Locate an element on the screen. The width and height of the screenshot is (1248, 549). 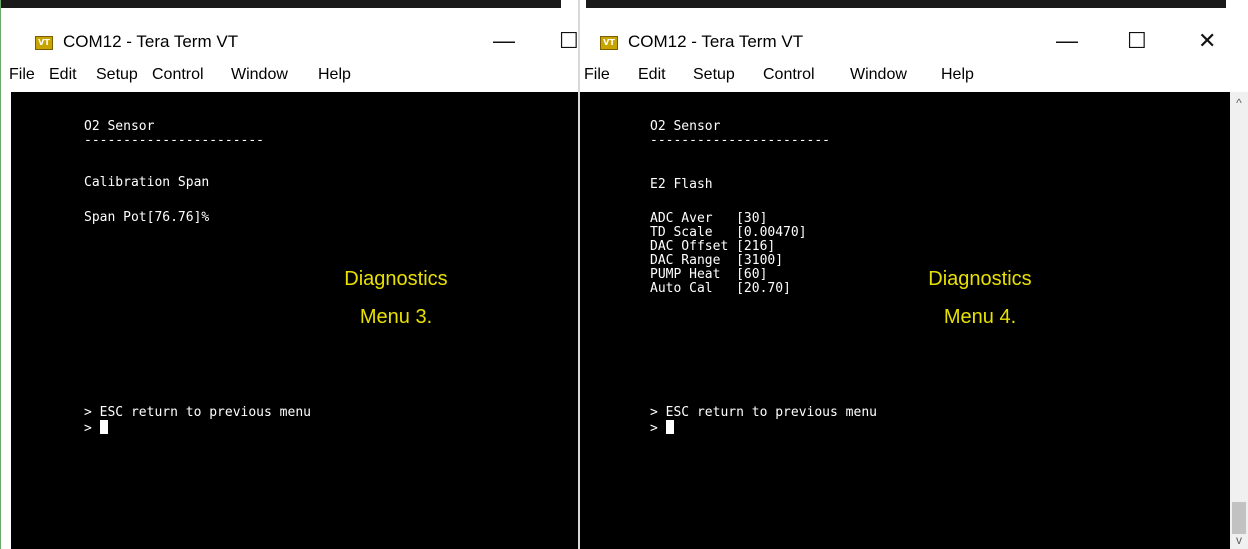
terminal-menu-name: E2 Flash is located at coordinates (681, 184).